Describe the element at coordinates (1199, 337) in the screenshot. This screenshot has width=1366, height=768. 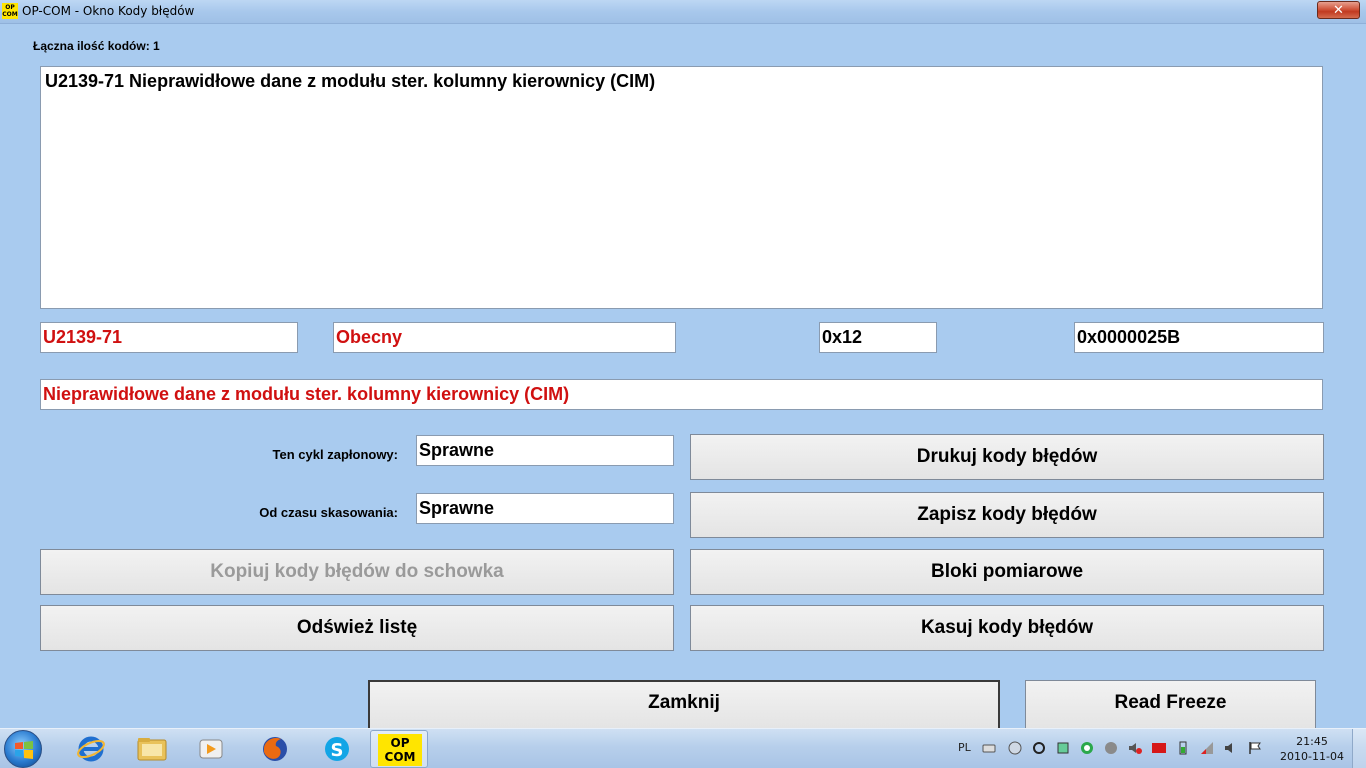
I see `hex-long-field: 0x0000025B` at that location.